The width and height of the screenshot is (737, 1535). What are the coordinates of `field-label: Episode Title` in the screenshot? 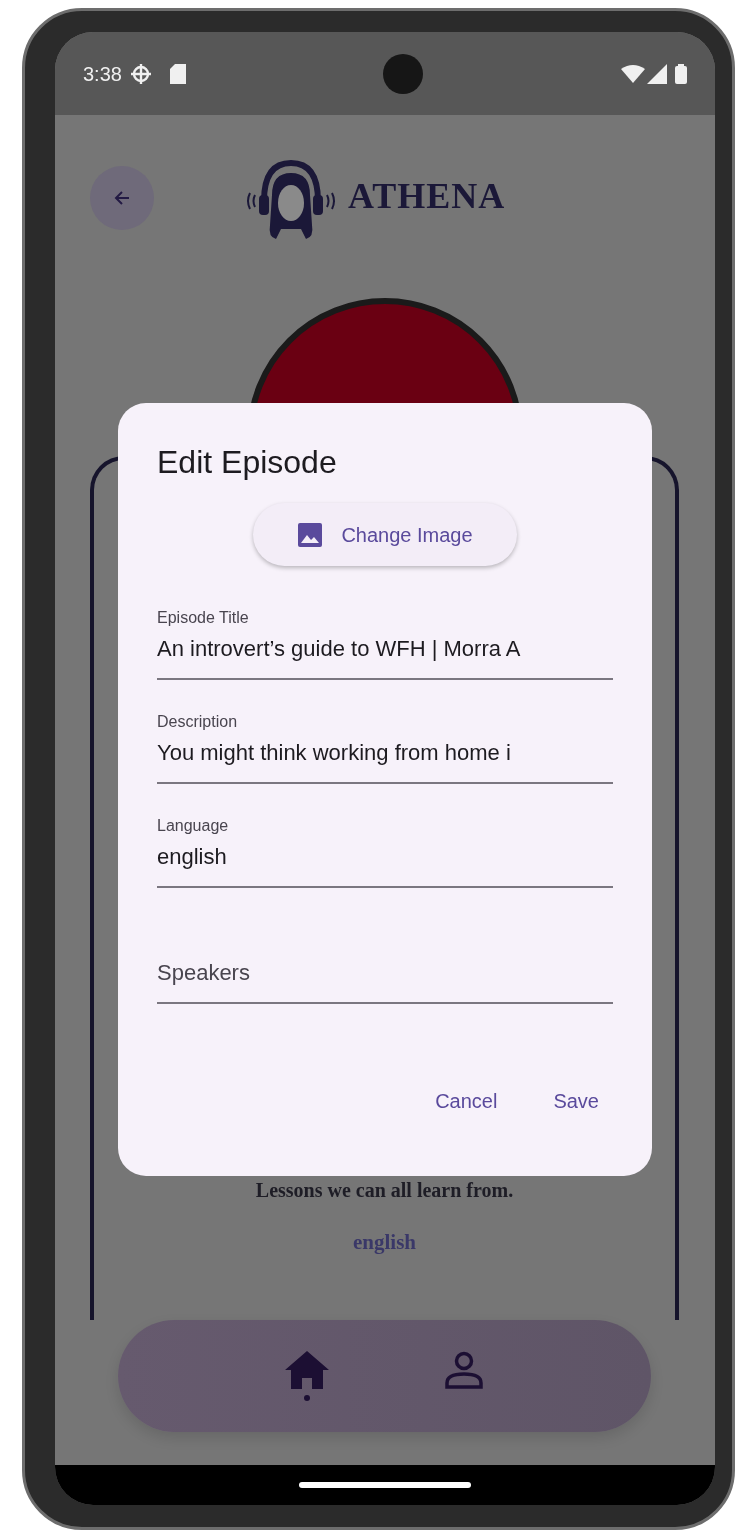 It's located at (203, 618).